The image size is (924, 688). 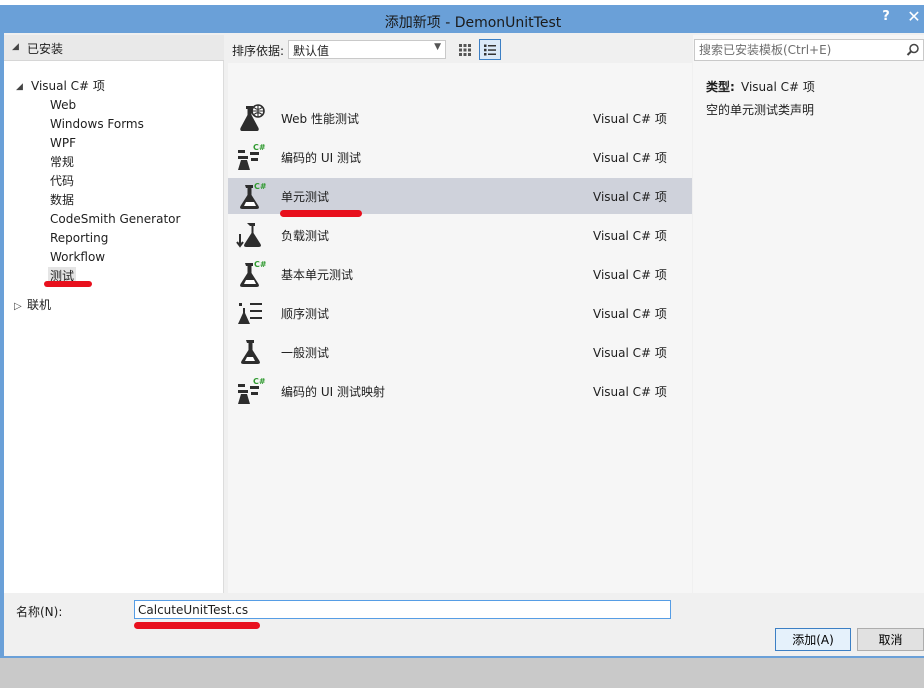 I want to click on sort-dropdown: 默认值 ▼, so click(x=367, y=49).